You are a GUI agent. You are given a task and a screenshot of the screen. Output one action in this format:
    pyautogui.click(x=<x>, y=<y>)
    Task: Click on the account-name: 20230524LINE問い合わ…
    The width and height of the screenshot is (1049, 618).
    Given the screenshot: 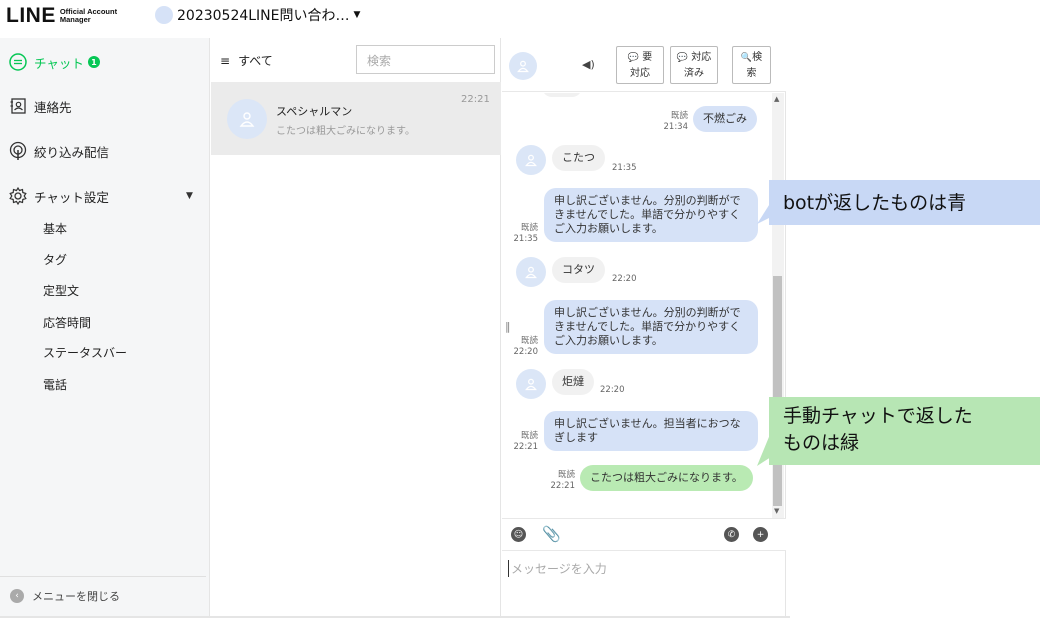 What is the action you would take?
    pyautogui.click(x=263, y=16)
    